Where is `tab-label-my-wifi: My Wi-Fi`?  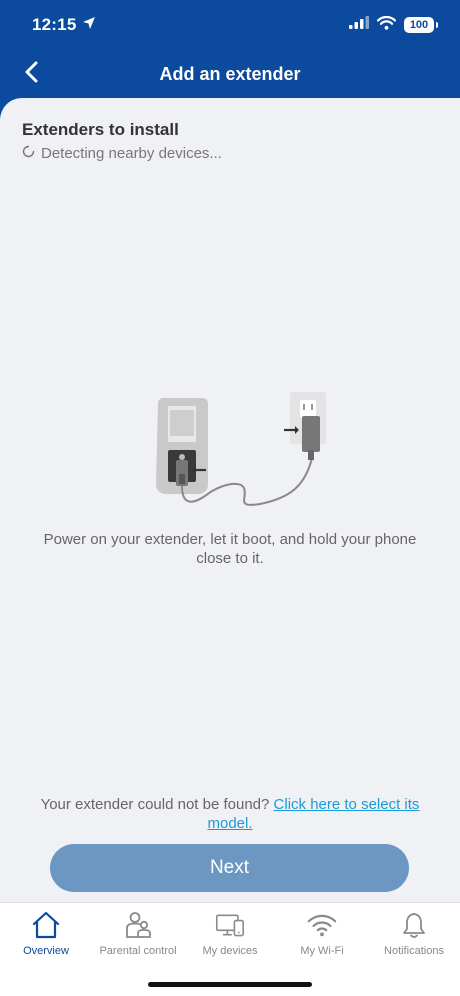 tab-label-my-wifi: My Wi-Fi is located at coordinates (322, 951).